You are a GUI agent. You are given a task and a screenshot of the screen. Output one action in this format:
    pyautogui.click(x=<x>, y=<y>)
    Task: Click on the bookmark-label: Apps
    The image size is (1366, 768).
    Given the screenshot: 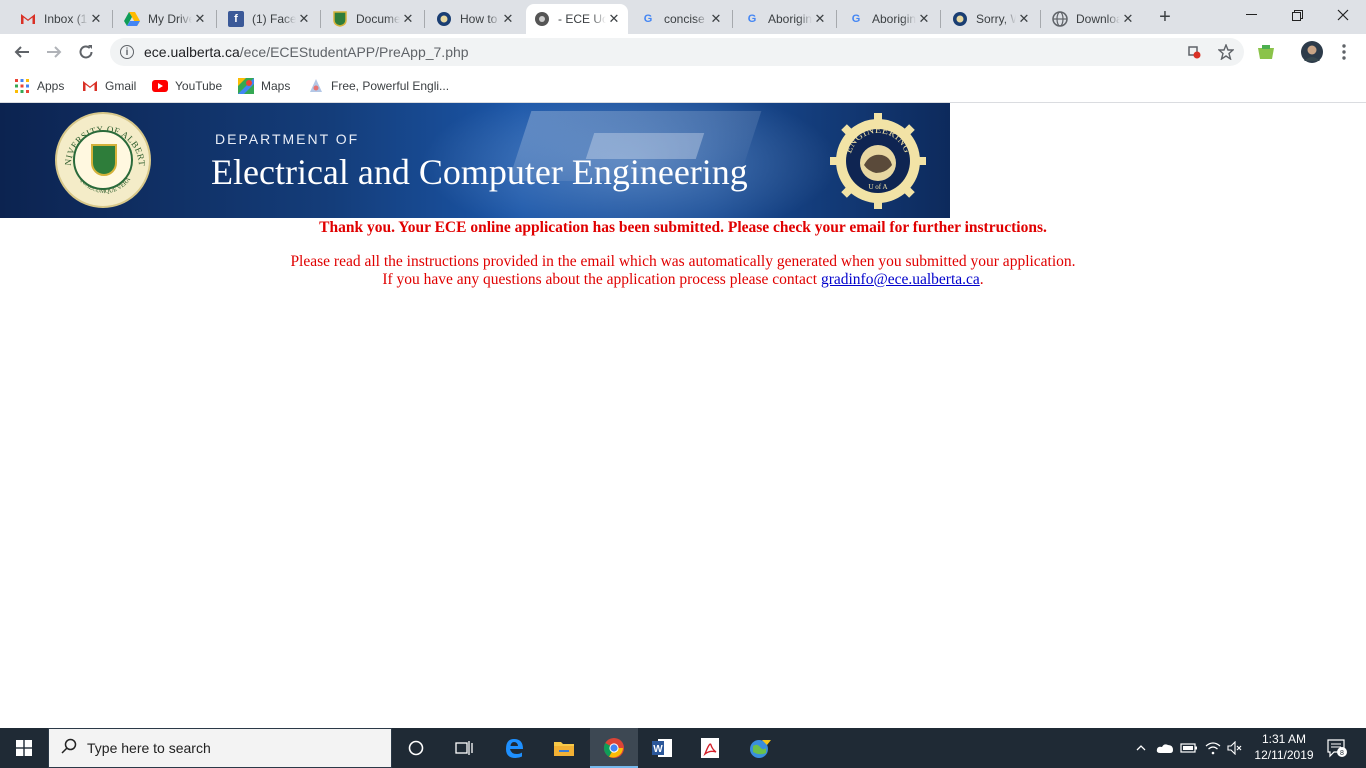 What is the action you would take?
    pyautogui.click(x=51, y=86)
    